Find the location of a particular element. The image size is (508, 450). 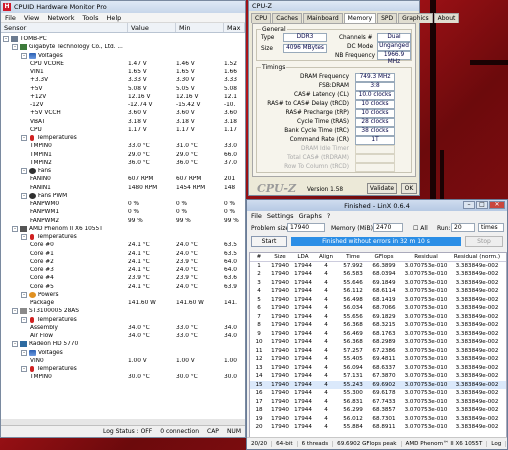

cpuz-titlebar: CPU-Z is located at coordinates (334, 6).